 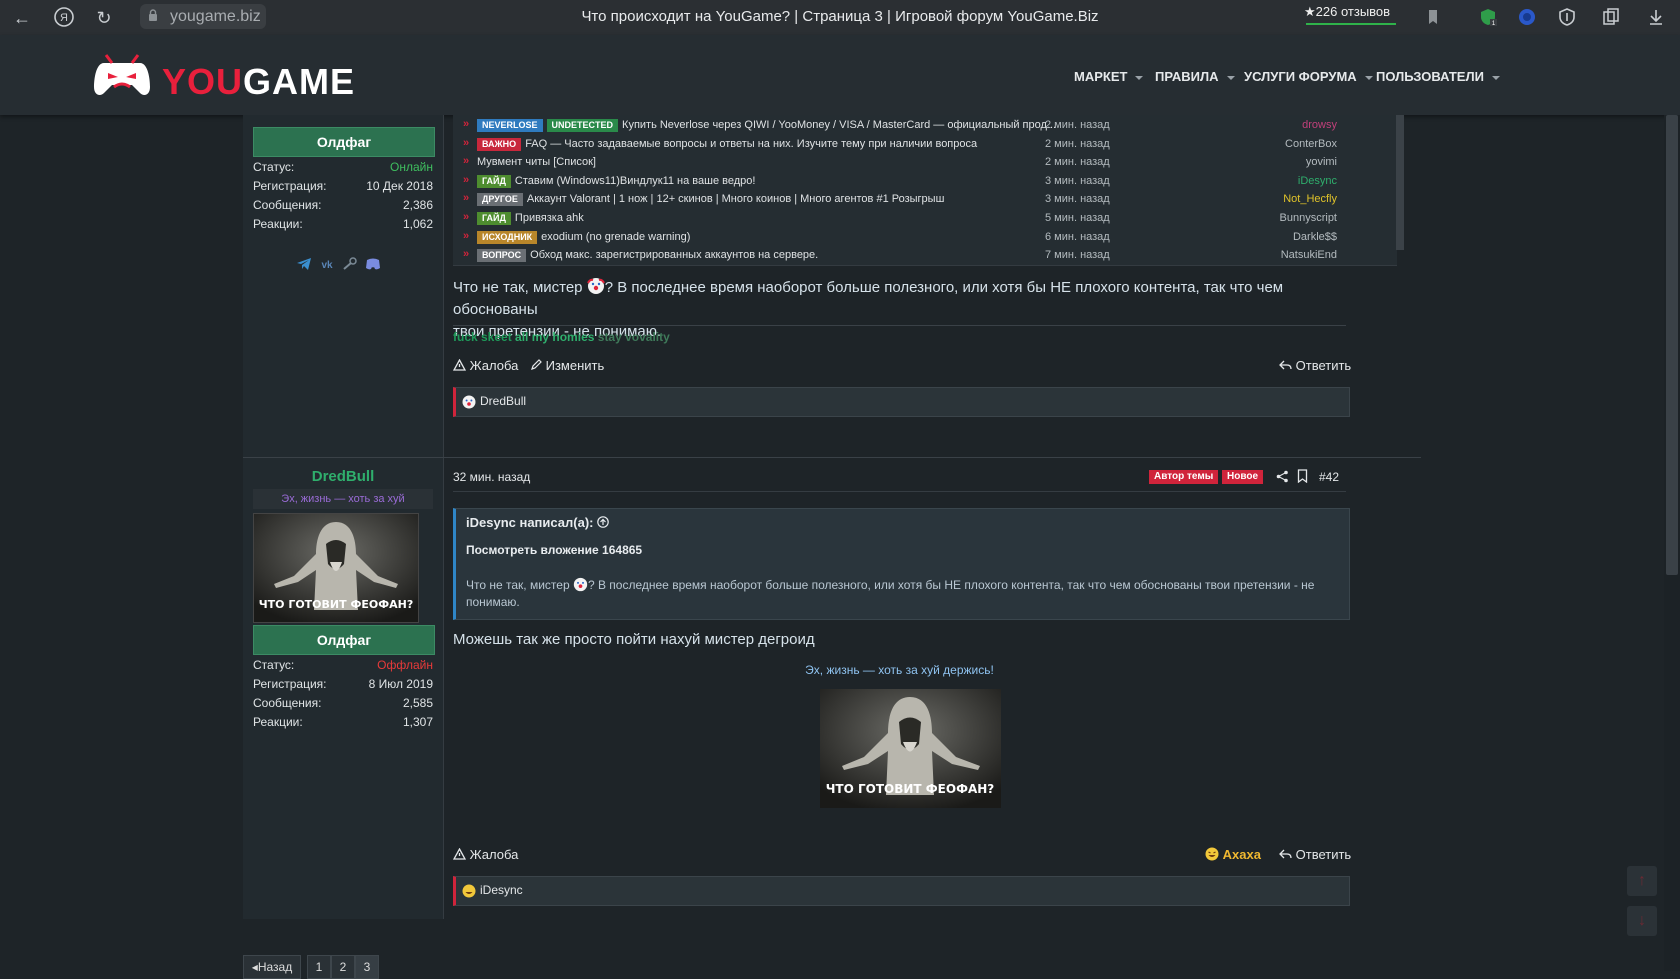 I want to click on reaction-button: Ахаха, so click(x=1233, y=854).